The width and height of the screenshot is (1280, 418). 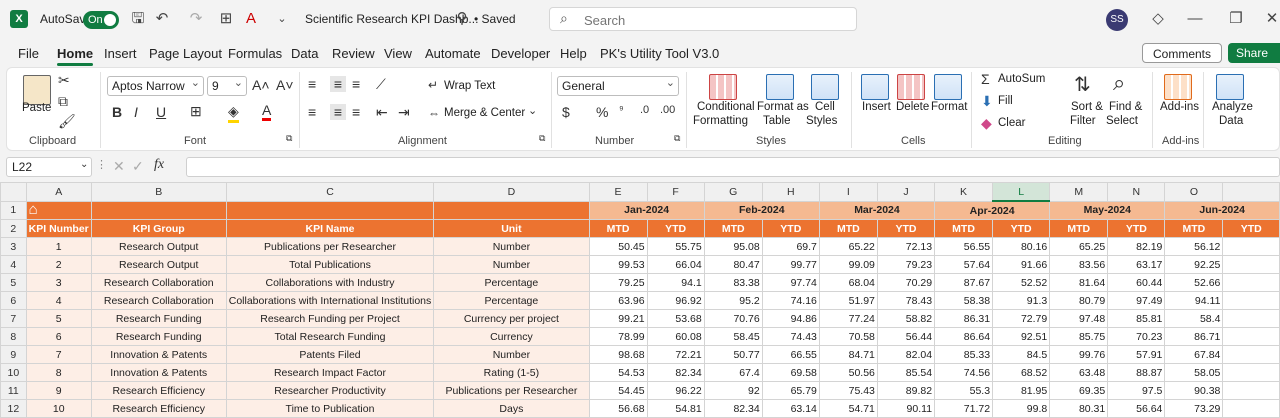 I want to click on eraser-icon: ◆, so click(x=986, y=123).